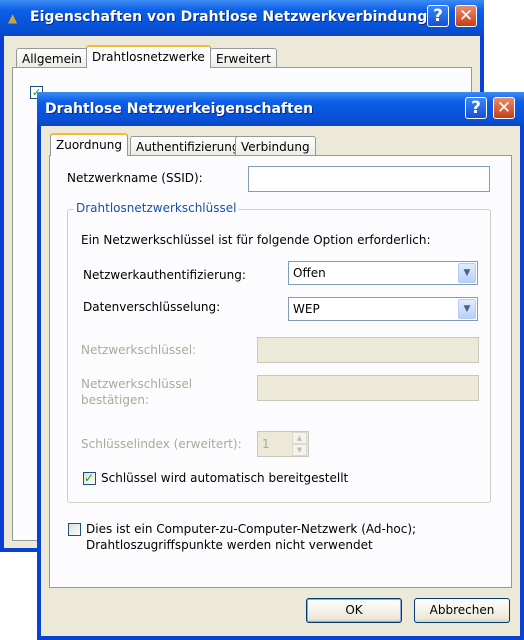 Image resolution: width=524 pixels, height=640 pixels. I want to click on dialog-titlebar: Drahtlose Netzwerkeigenschaften ? ✕, so click(280, 109).